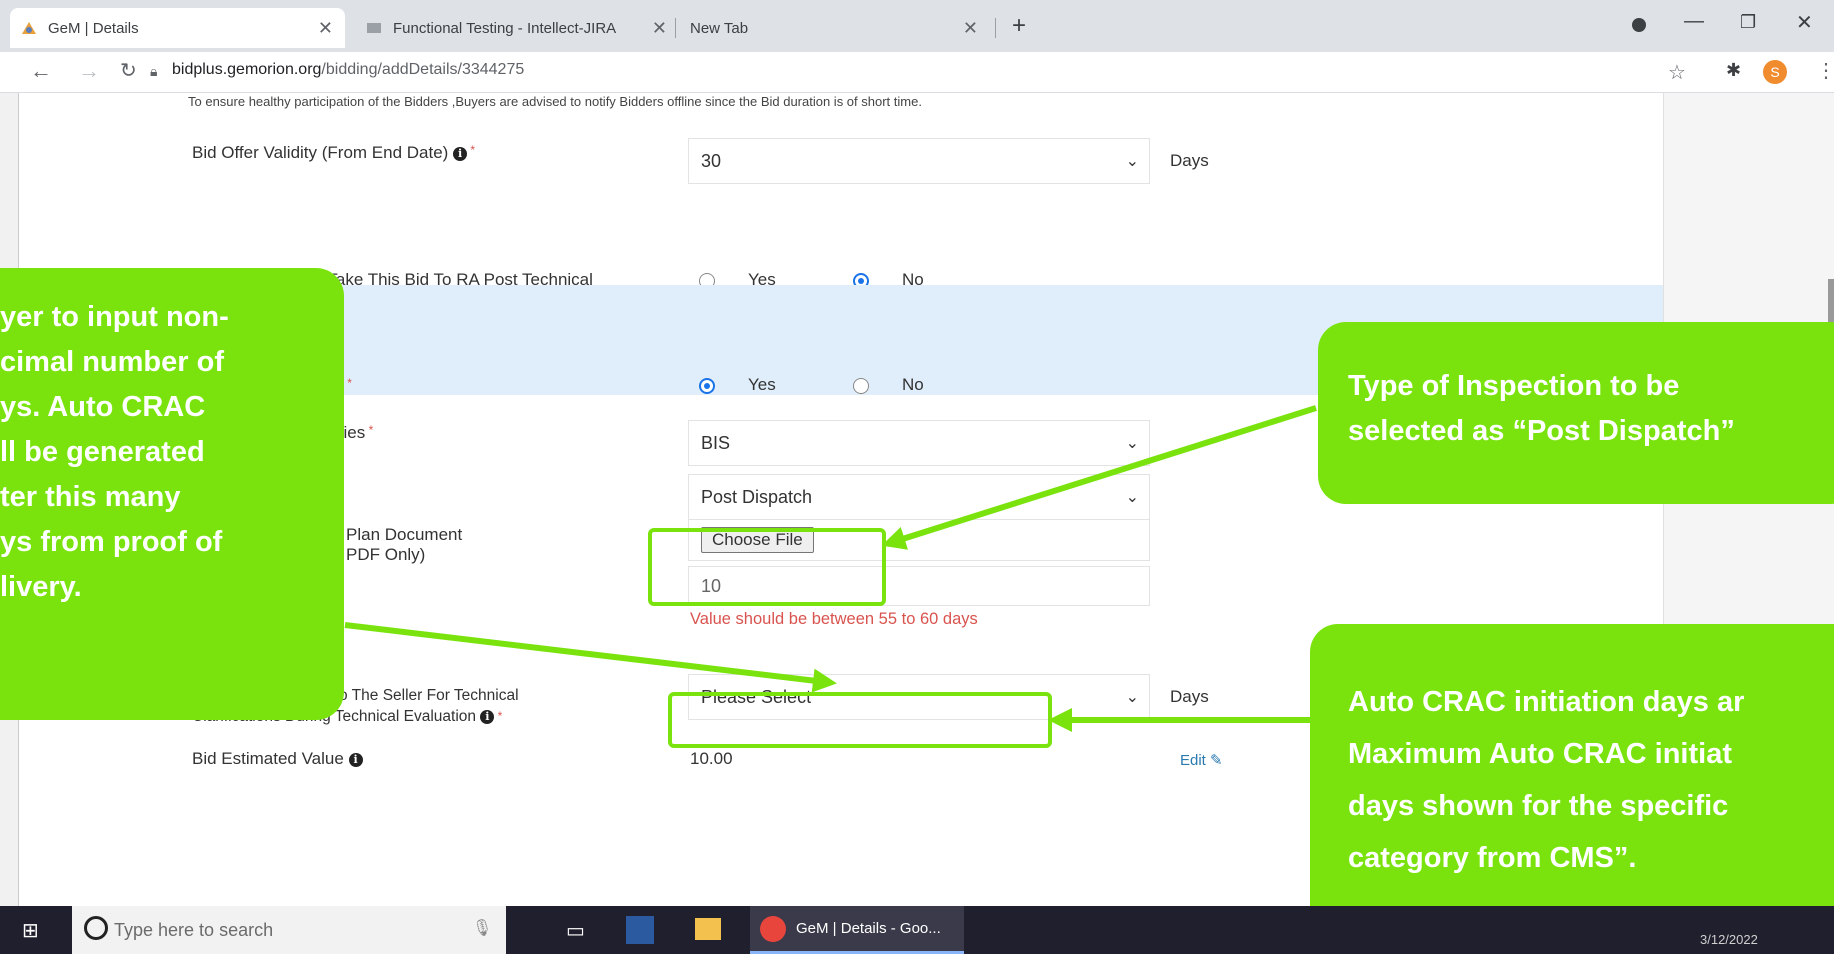 The width and height of the screenshot is (1834, 954). I want to click on arrow-to-crac-input, so click(590, 657).